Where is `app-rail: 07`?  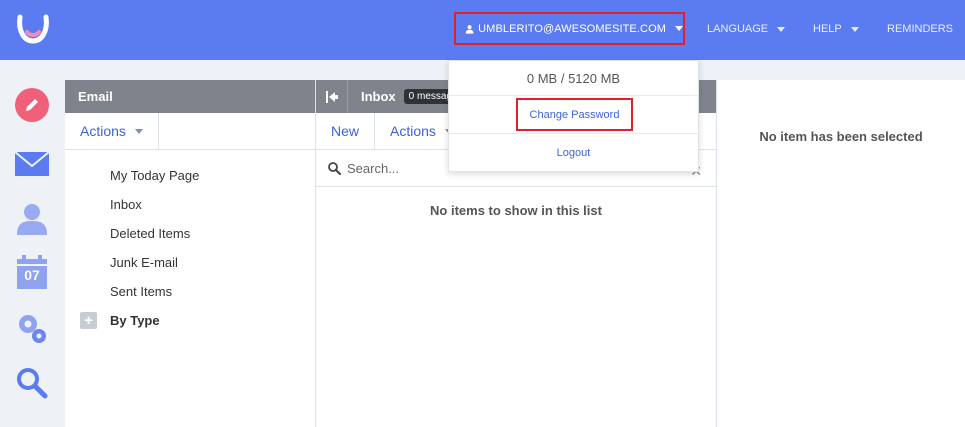 app-rail: 07 is located at coordinates (32, 243).